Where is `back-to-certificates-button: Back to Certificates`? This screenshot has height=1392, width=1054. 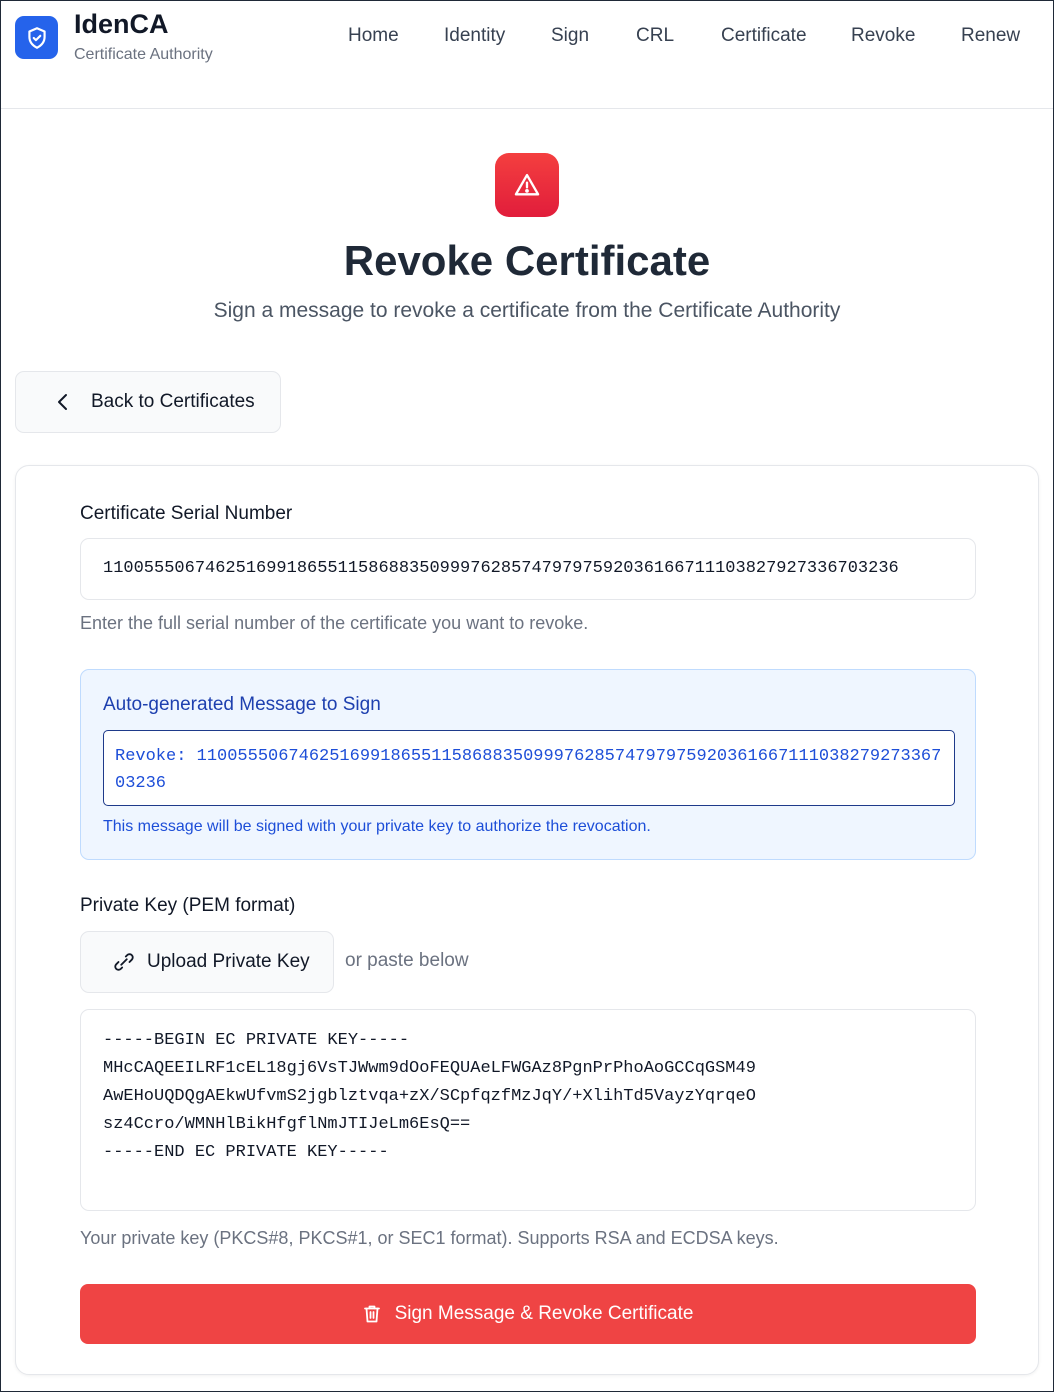
back-to-certificates-button: Back to Certificates is located at coordinates (148, 402).